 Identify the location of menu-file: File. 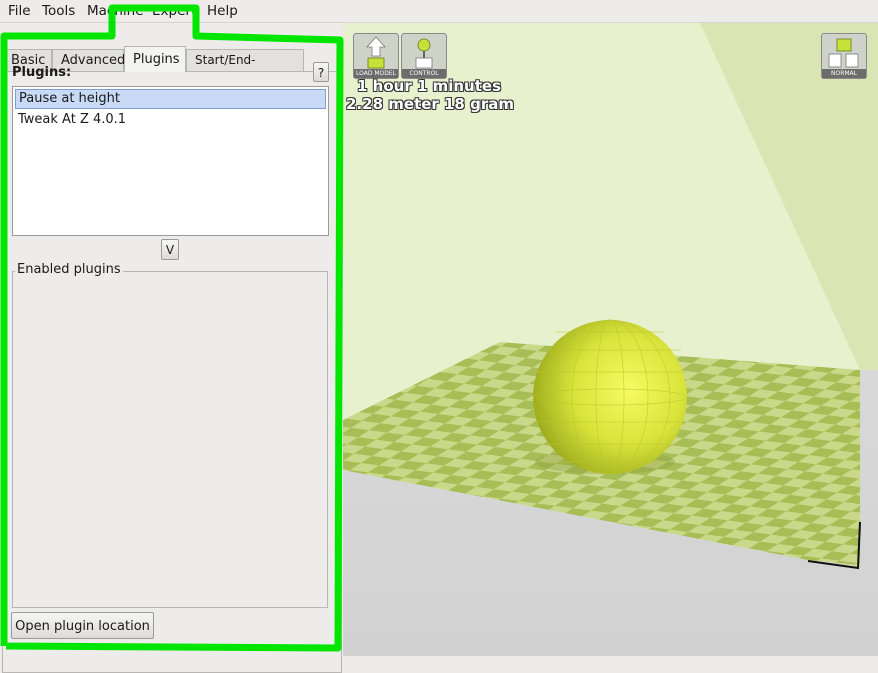
(19, 11).